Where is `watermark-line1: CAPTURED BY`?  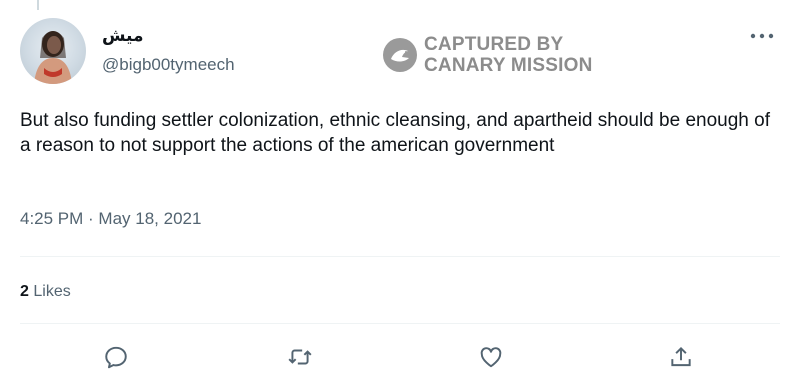 watermark-line1: CAPTURED BY is located at coordinates (494, 44).